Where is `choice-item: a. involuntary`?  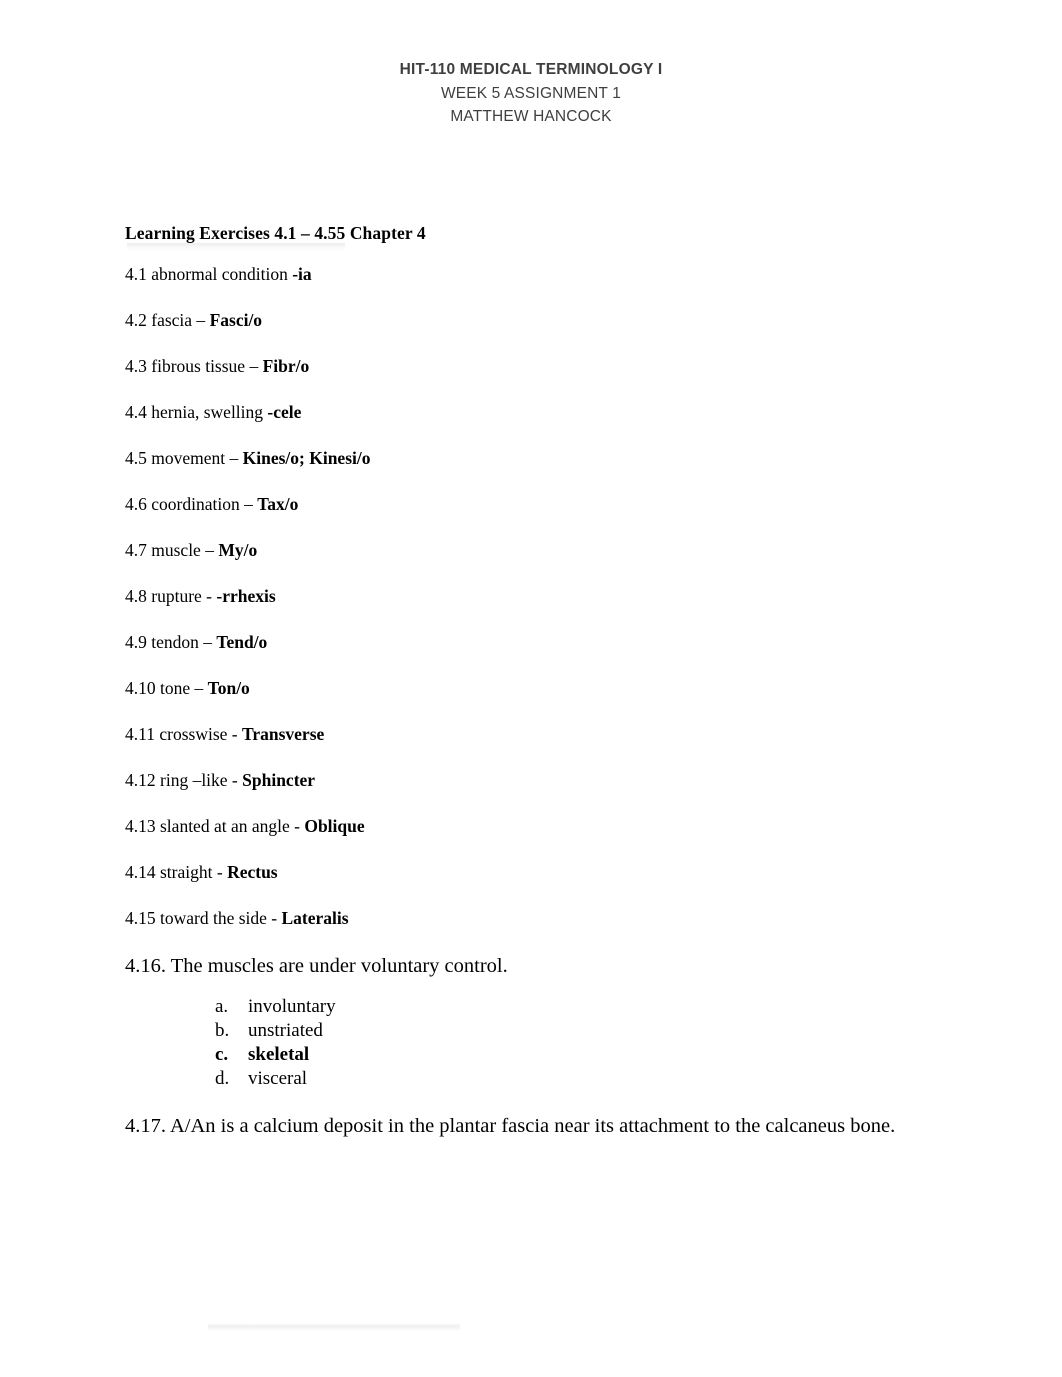
choice-item: a. involuntary is located at coordinates (570, 1007).